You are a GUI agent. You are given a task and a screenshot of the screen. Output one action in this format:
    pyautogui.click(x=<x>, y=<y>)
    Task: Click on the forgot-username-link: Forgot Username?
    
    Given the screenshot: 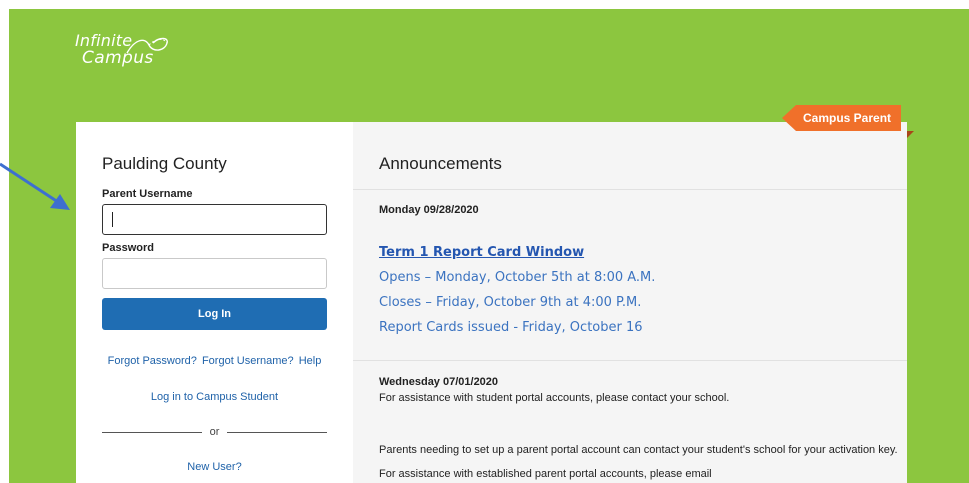 What is the action you would take?
    pyautogui.click(x=248, y=361)
    